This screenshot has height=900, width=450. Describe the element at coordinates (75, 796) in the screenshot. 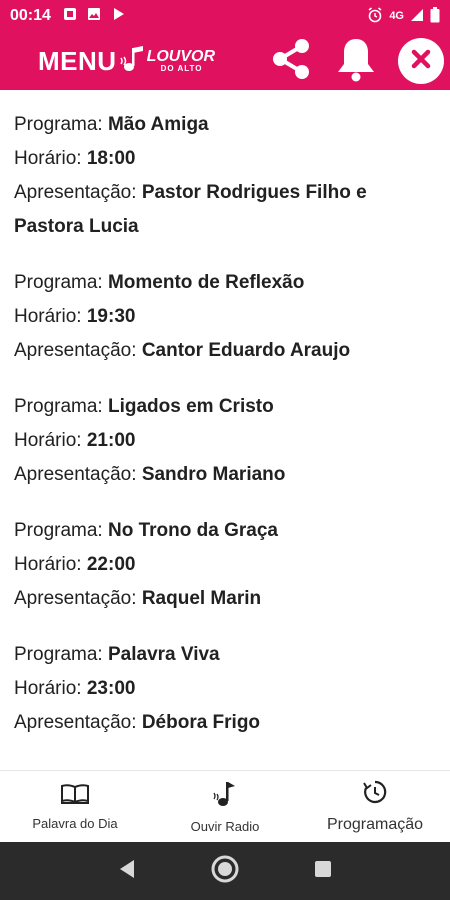

I see `book-icon` at that location.